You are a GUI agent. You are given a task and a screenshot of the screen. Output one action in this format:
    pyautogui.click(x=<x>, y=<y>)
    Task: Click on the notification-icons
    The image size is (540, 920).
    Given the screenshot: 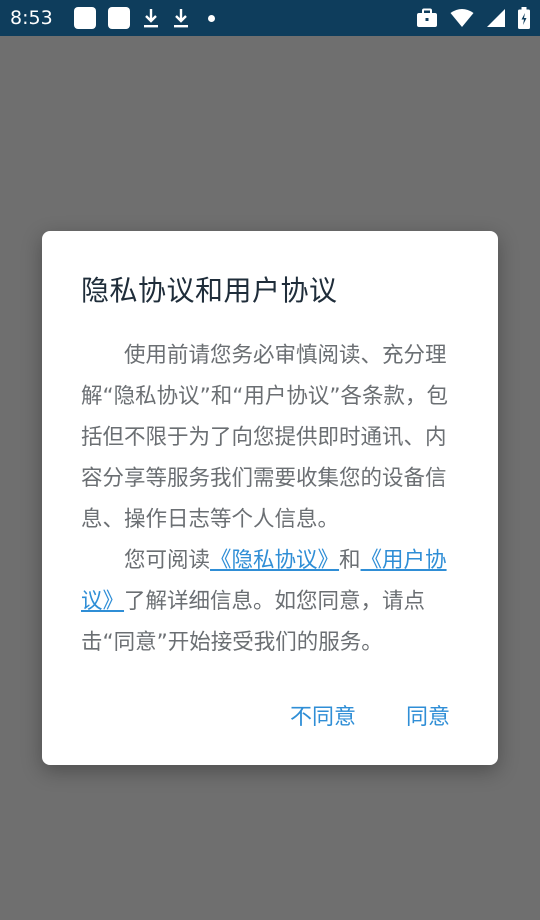 What is the action you would take?
    pyautogui.click(x=144, y=18)
    